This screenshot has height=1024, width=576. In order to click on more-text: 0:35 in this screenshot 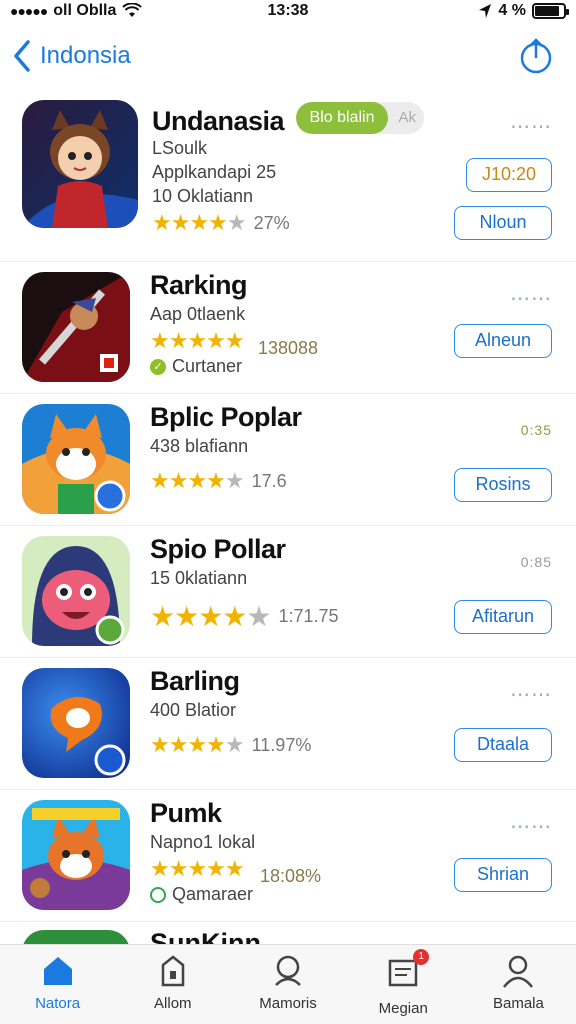, I will do `click(536, 430)`.